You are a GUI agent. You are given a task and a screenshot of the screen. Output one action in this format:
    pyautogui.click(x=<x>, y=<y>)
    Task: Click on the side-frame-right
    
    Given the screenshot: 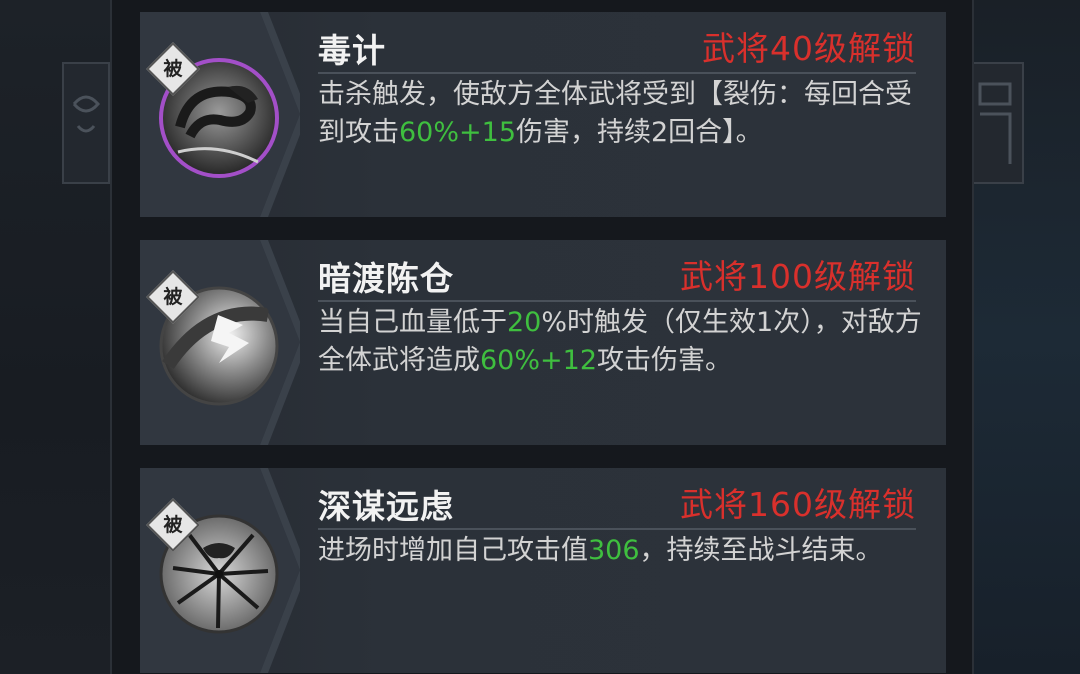 What is the action you would take?
    pyautogui.click(x=997, y=123)
    